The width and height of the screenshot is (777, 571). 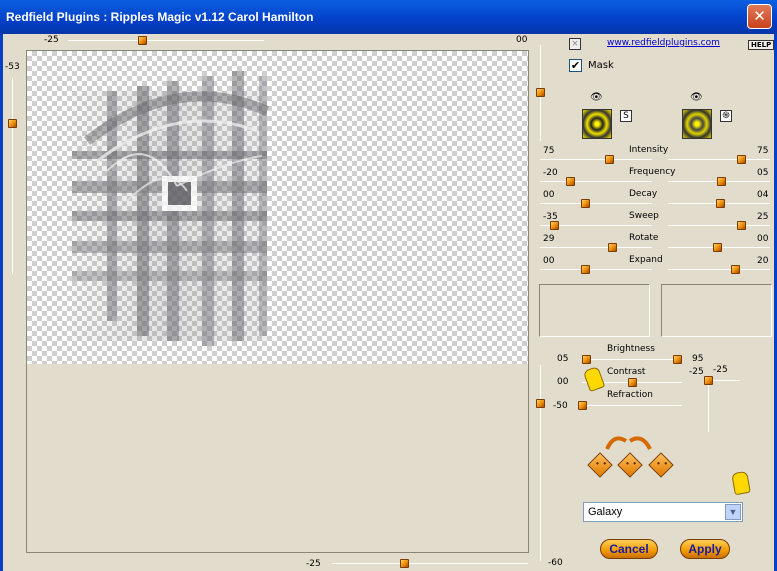 What do you see at coordinates (550, 173) in the screenshot?
I see `frequency-left-value: -20` at bounding box center [550, 173].